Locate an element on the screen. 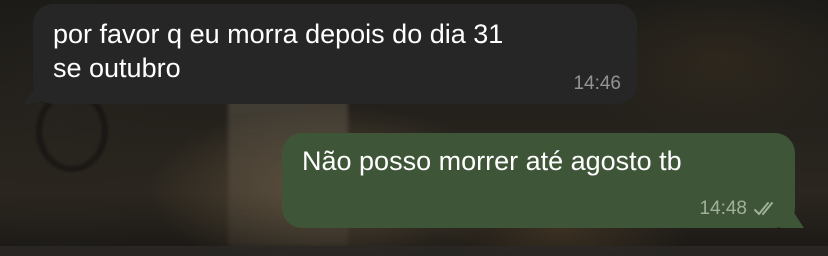  message-timestamp: 14:46 is located at coordinates (597, 83).